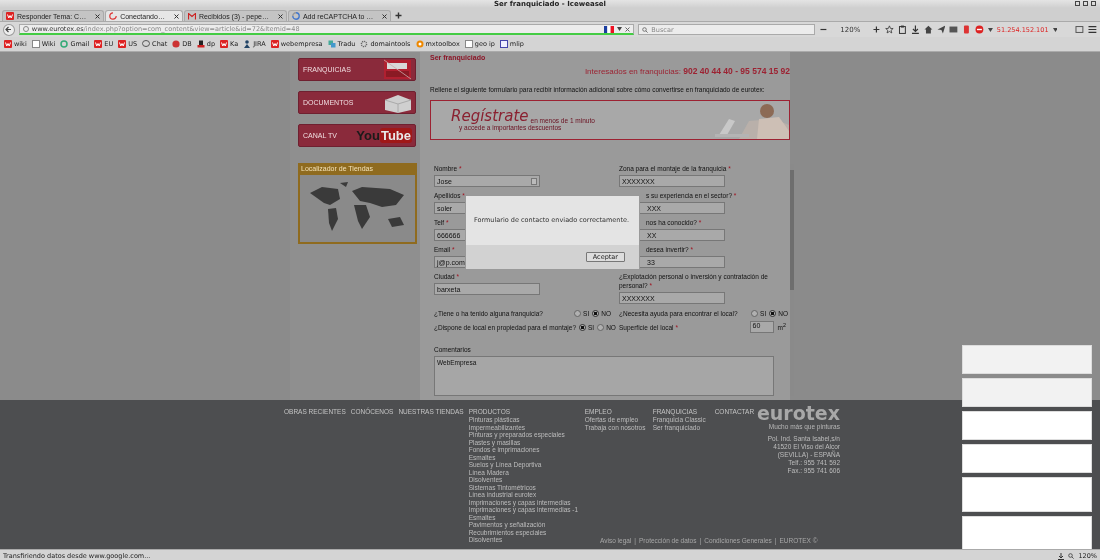  I want to click on box-icon, so click(954, 29).